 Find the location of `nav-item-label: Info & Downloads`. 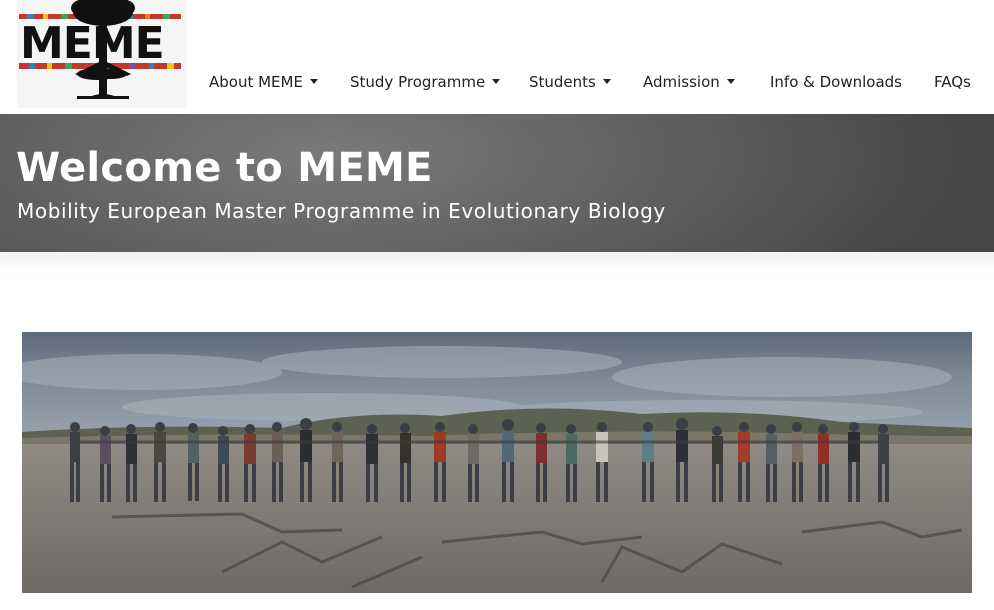

nav-item-label: Info & Downloads is located at coordinates (836, 82).